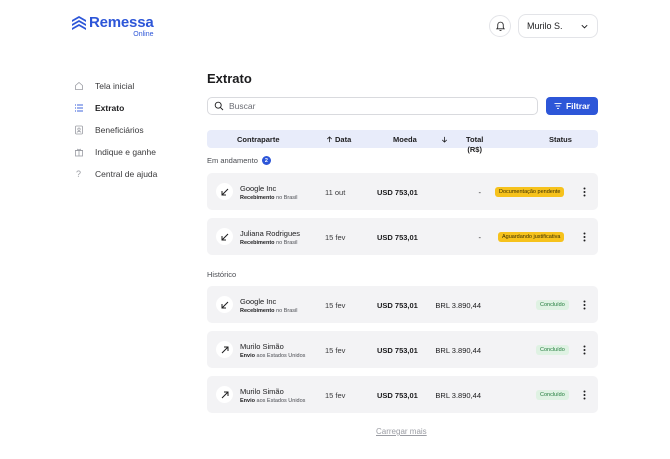 This screenshot has width=670, height=459. What do you see at coordinates (78, 130) in the screenshot?
I see `contact-icon` at bounding box center [78, 130].